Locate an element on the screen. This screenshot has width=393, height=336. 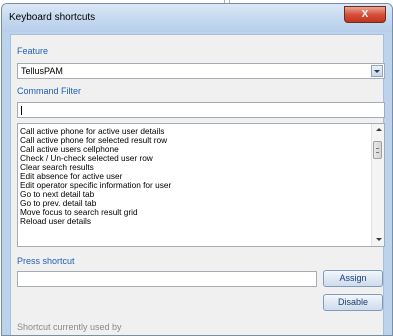
shortcut-input is located at coordinates (167, 279).